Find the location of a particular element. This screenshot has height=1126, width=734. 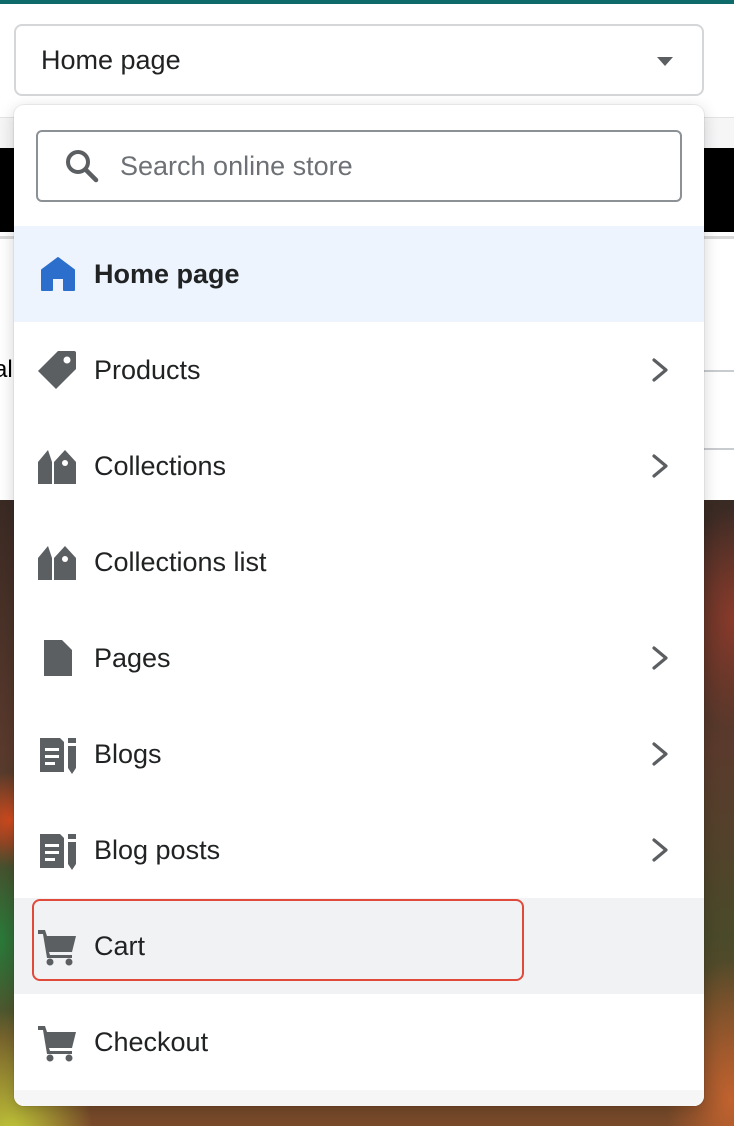

menu-item-blog-posts: Blog posts is located at coordinates (359, 850).